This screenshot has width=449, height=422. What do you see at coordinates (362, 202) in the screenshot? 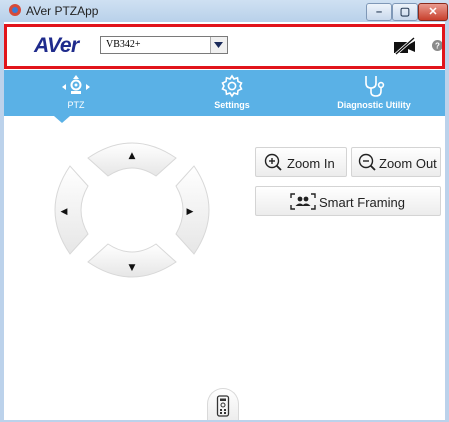
I see `smart-framing-label: Smart Framing` at bounding box center [362, 202].